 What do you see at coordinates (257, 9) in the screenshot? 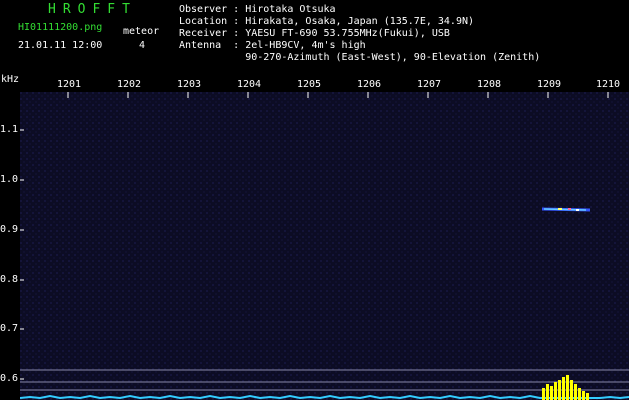
I see `observer-info: Observer : Hirotaka Otsuka` at bounding box center [257, 9].